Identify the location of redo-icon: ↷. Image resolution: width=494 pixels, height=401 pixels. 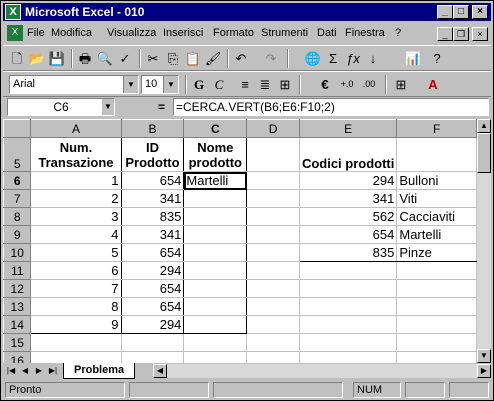
(271, 58).